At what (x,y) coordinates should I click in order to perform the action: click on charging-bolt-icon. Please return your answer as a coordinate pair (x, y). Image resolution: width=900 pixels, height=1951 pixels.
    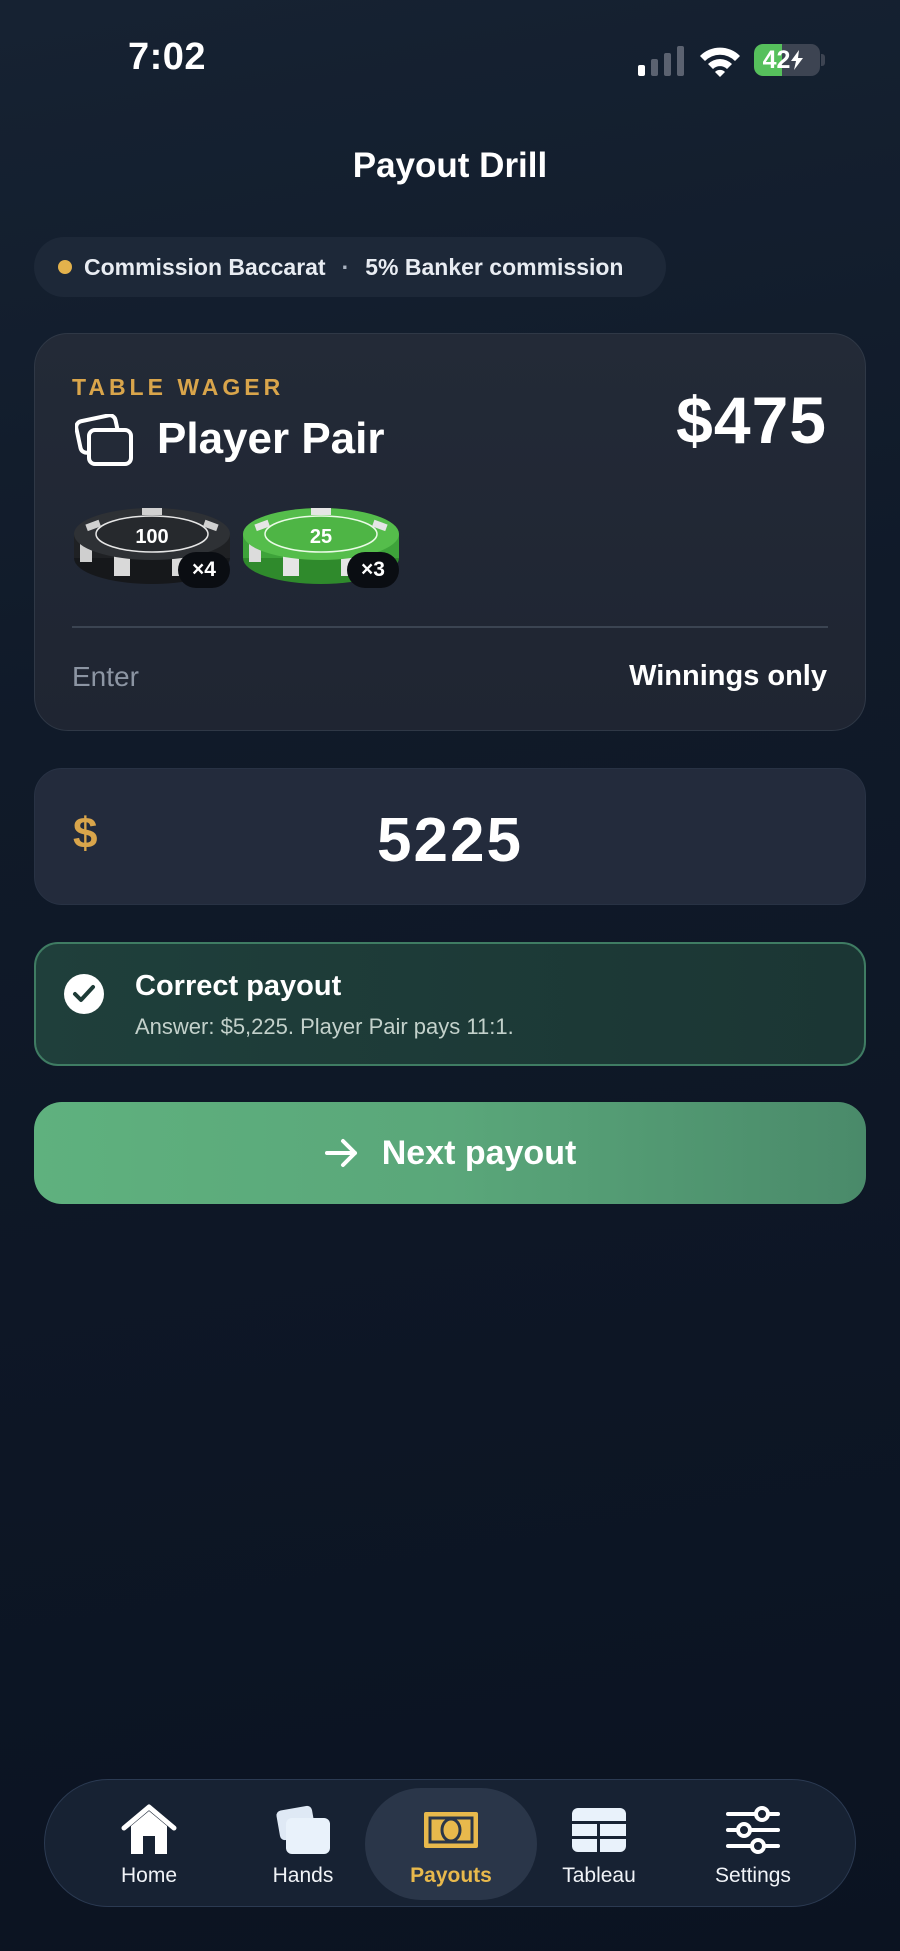
    Looking at the image, I should click on (797, 60).